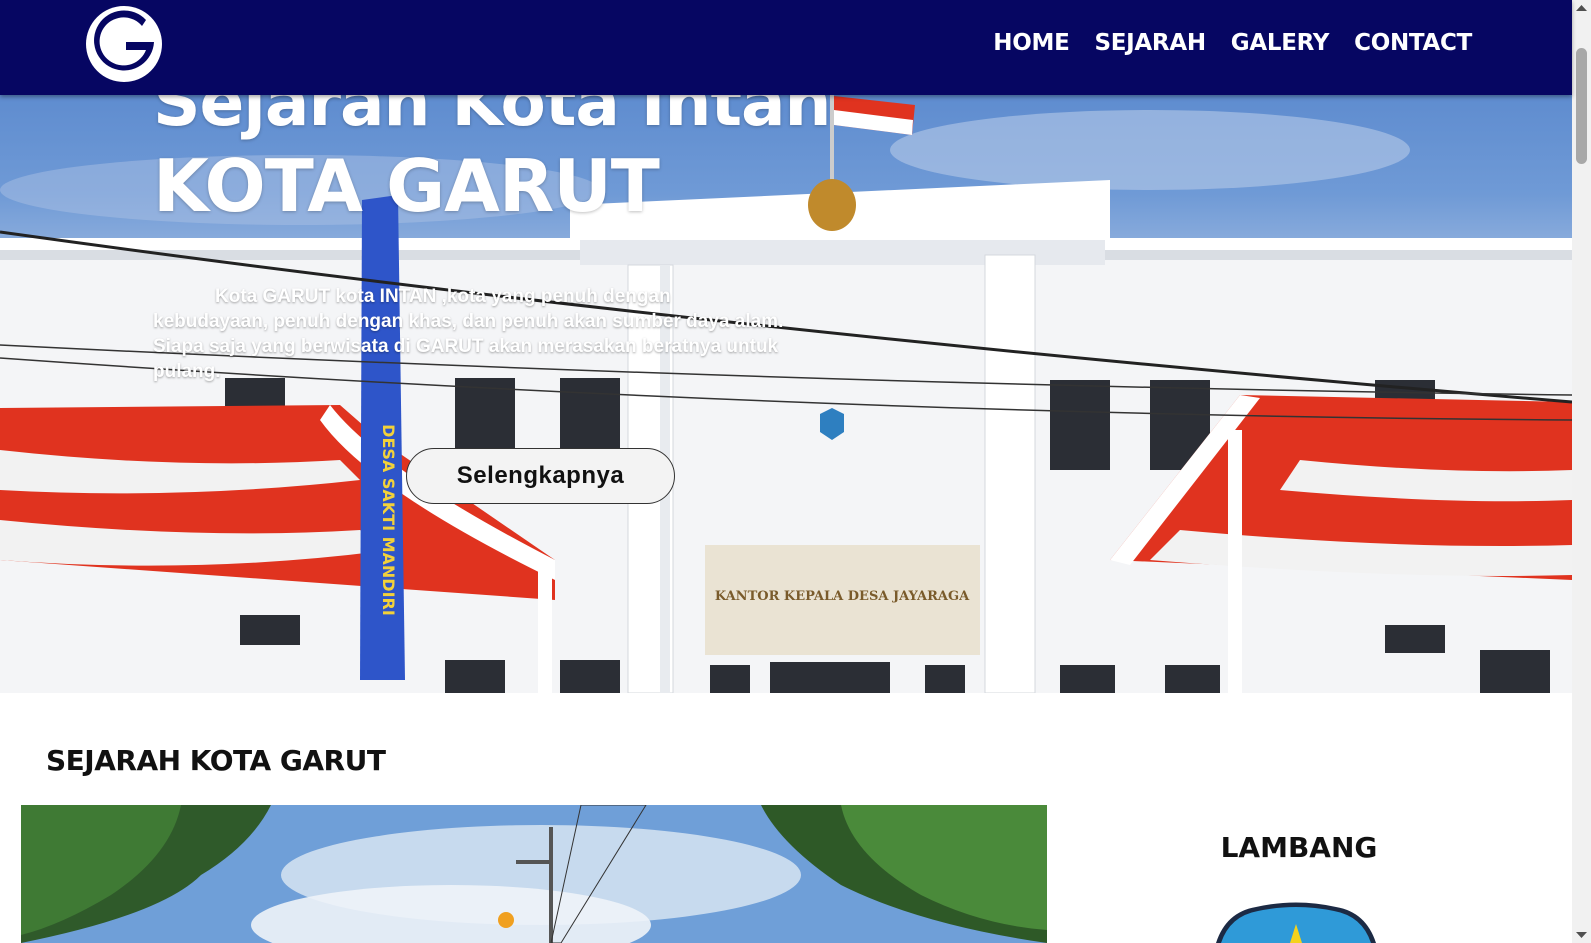 This screenshot has height=943, width=1591. I want to click on emblem-icon, so click(1296, 922).